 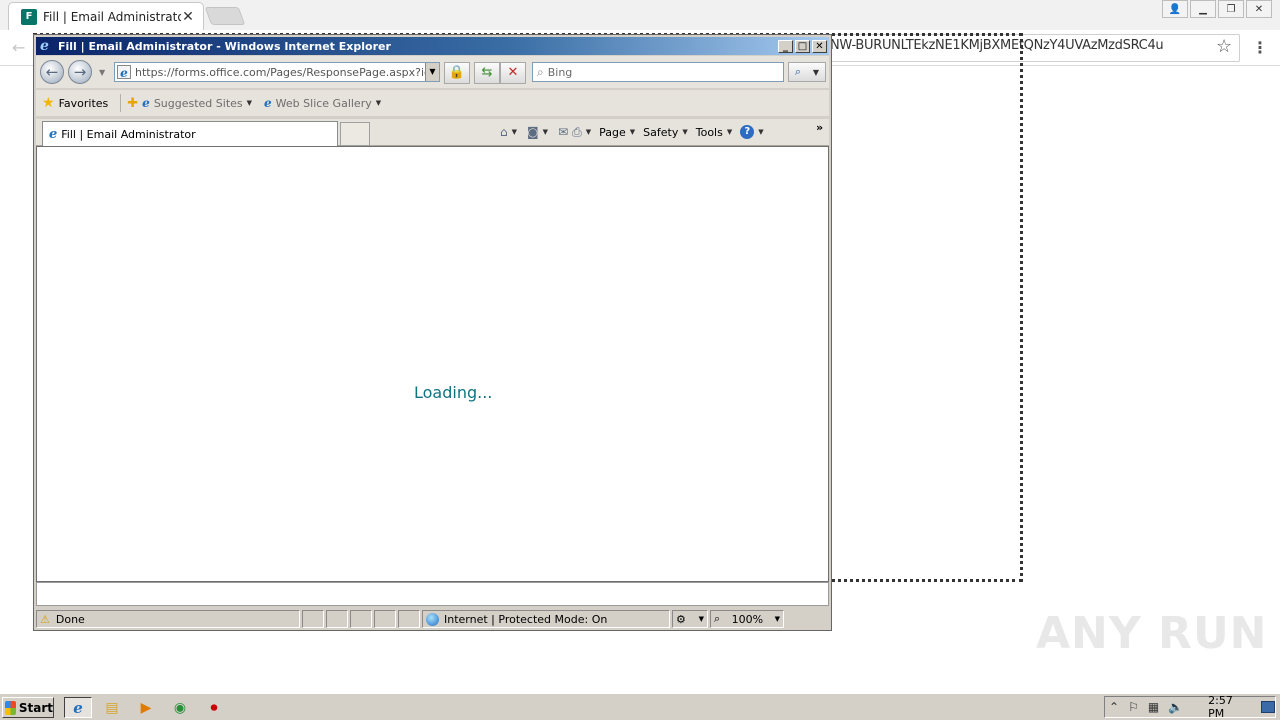 I want to click on protected-mode-cell: ⚙ ▼, so click(x=690, y=619).